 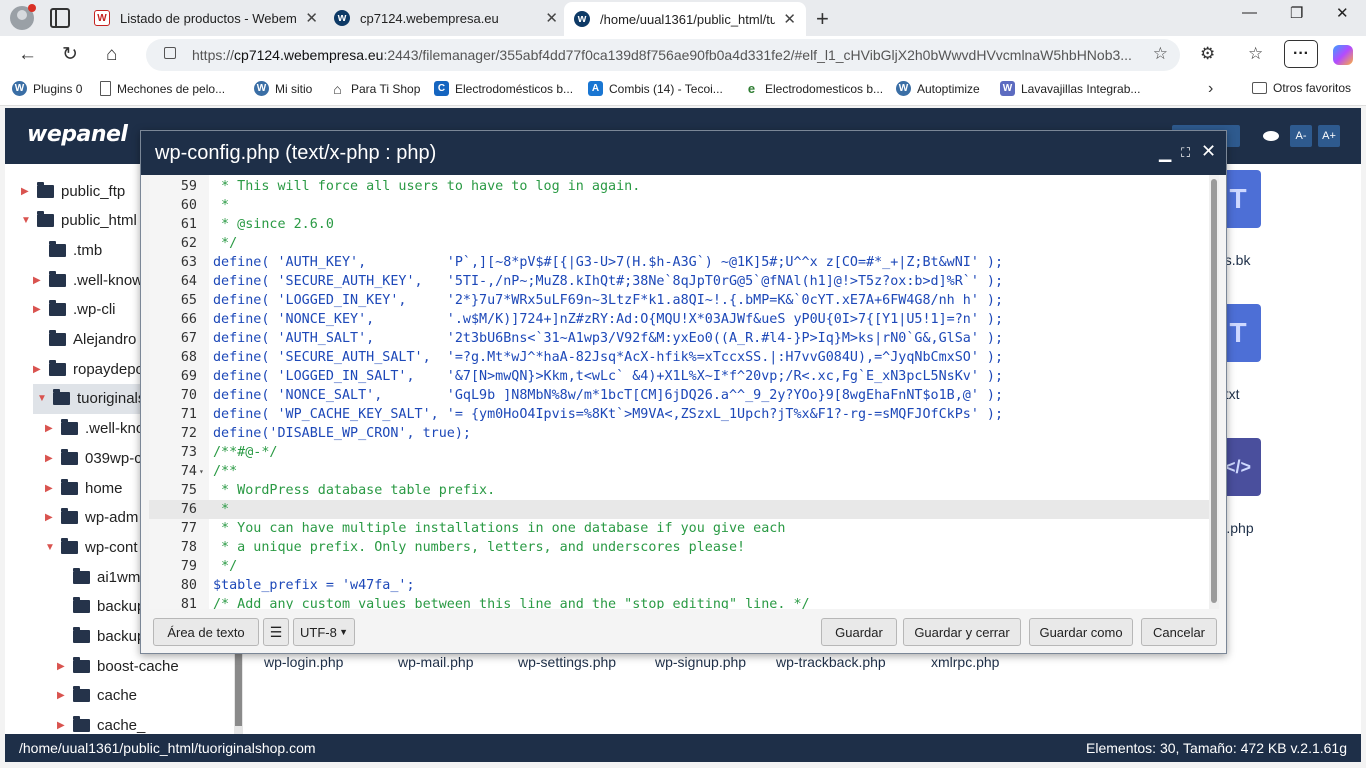 I want to click on tree-folder: ▶ cache, so click(x=97, y=696).